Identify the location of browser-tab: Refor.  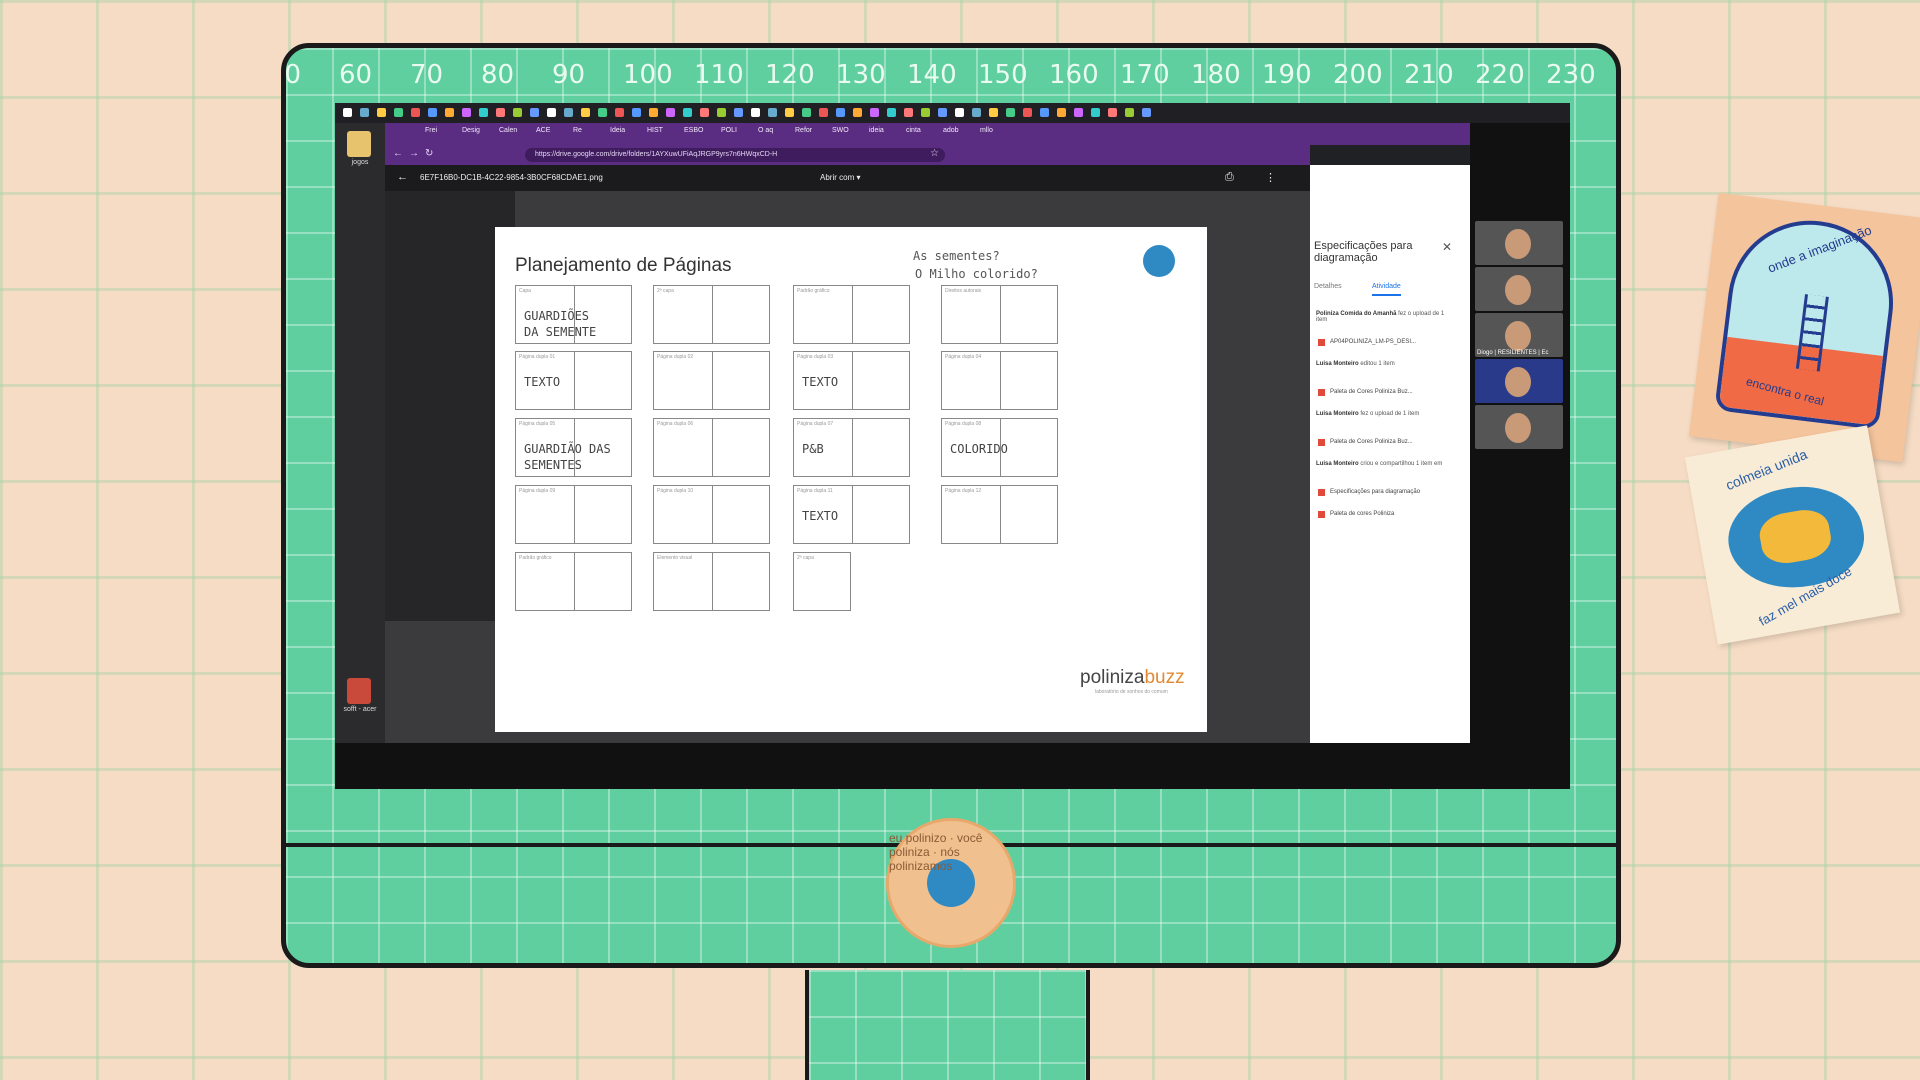
(803, 134).